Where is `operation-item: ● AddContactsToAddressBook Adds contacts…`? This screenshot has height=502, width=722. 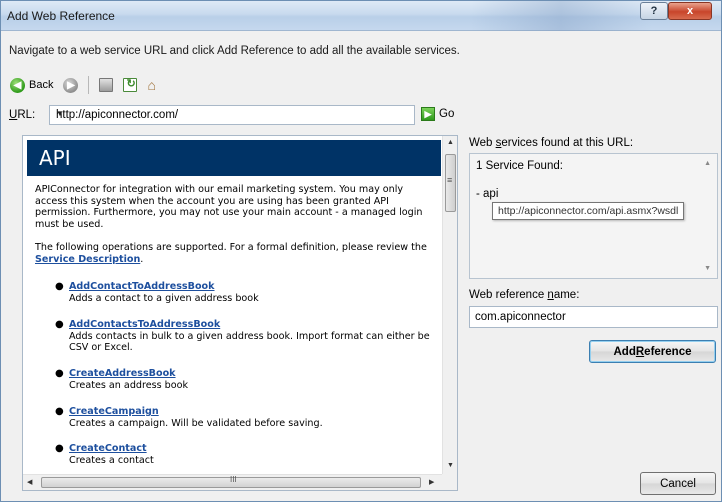 operation-item: ● AddContactsToAddressBook Adds contacts… is located at coordinates (247, 336).